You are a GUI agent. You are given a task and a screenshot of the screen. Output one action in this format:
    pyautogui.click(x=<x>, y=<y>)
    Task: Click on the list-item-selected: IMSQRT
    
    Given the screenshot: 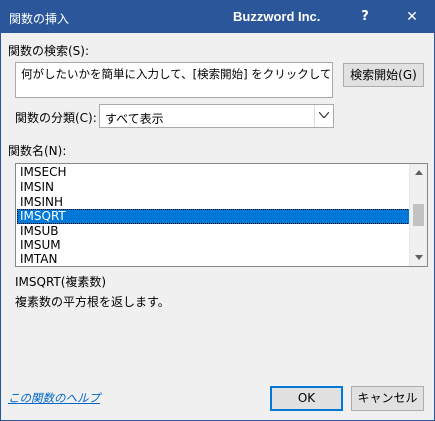 What is the action you would take?
    pyautogui.click(x=213, y=216)
    